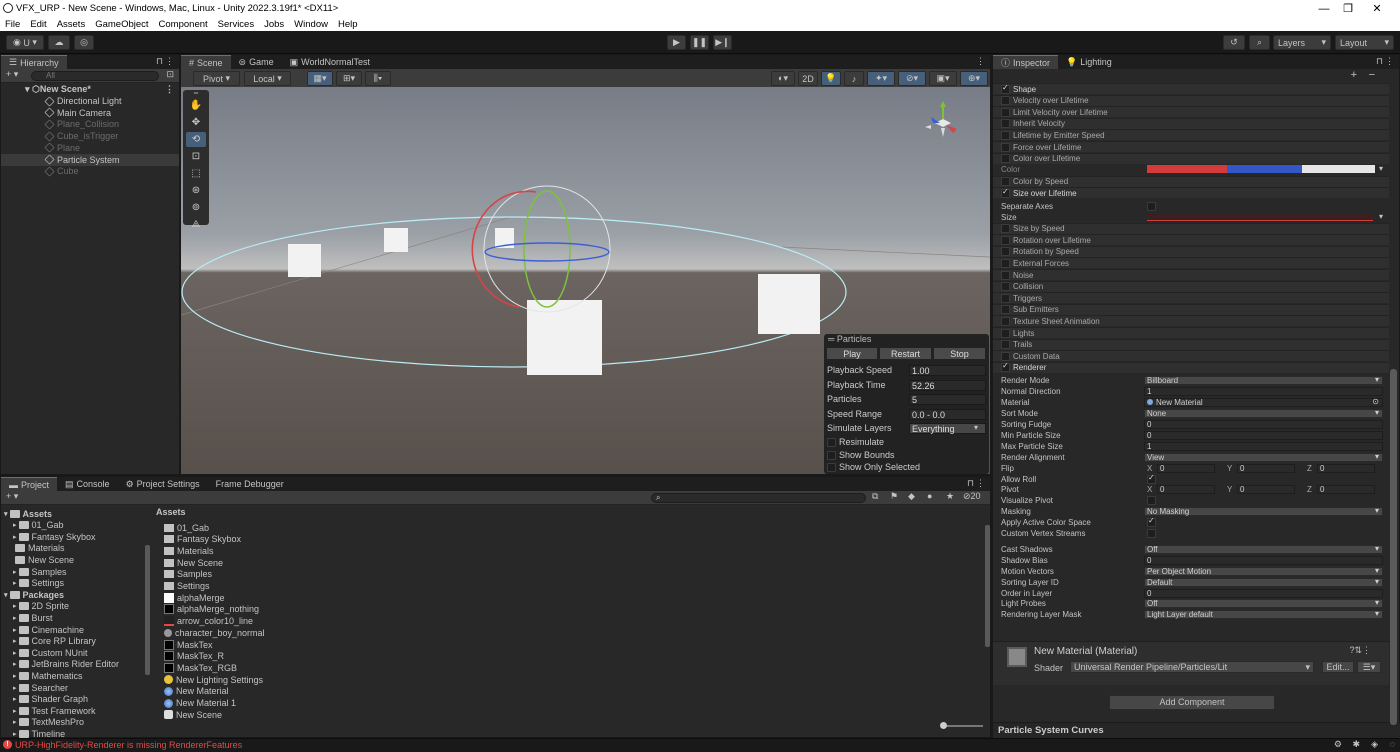 This screenshot has height=752, width=1400. Describe the element at coordinates (54, 641) in the screenshot. I see `tree-item: ▸ Core RP Library` at that location.